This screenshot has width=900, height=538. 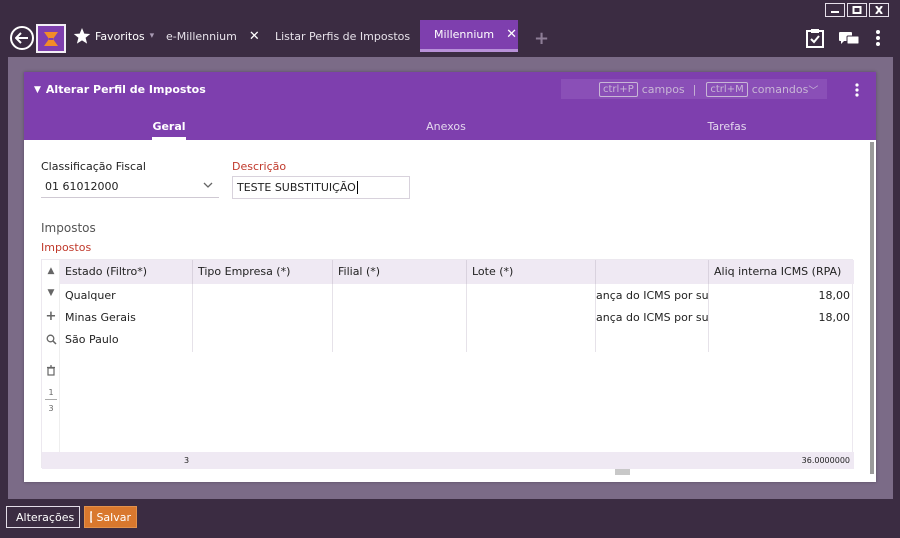 I want to click on column-header-estado: Estado (Filtro*), so click(x=126, y=272).